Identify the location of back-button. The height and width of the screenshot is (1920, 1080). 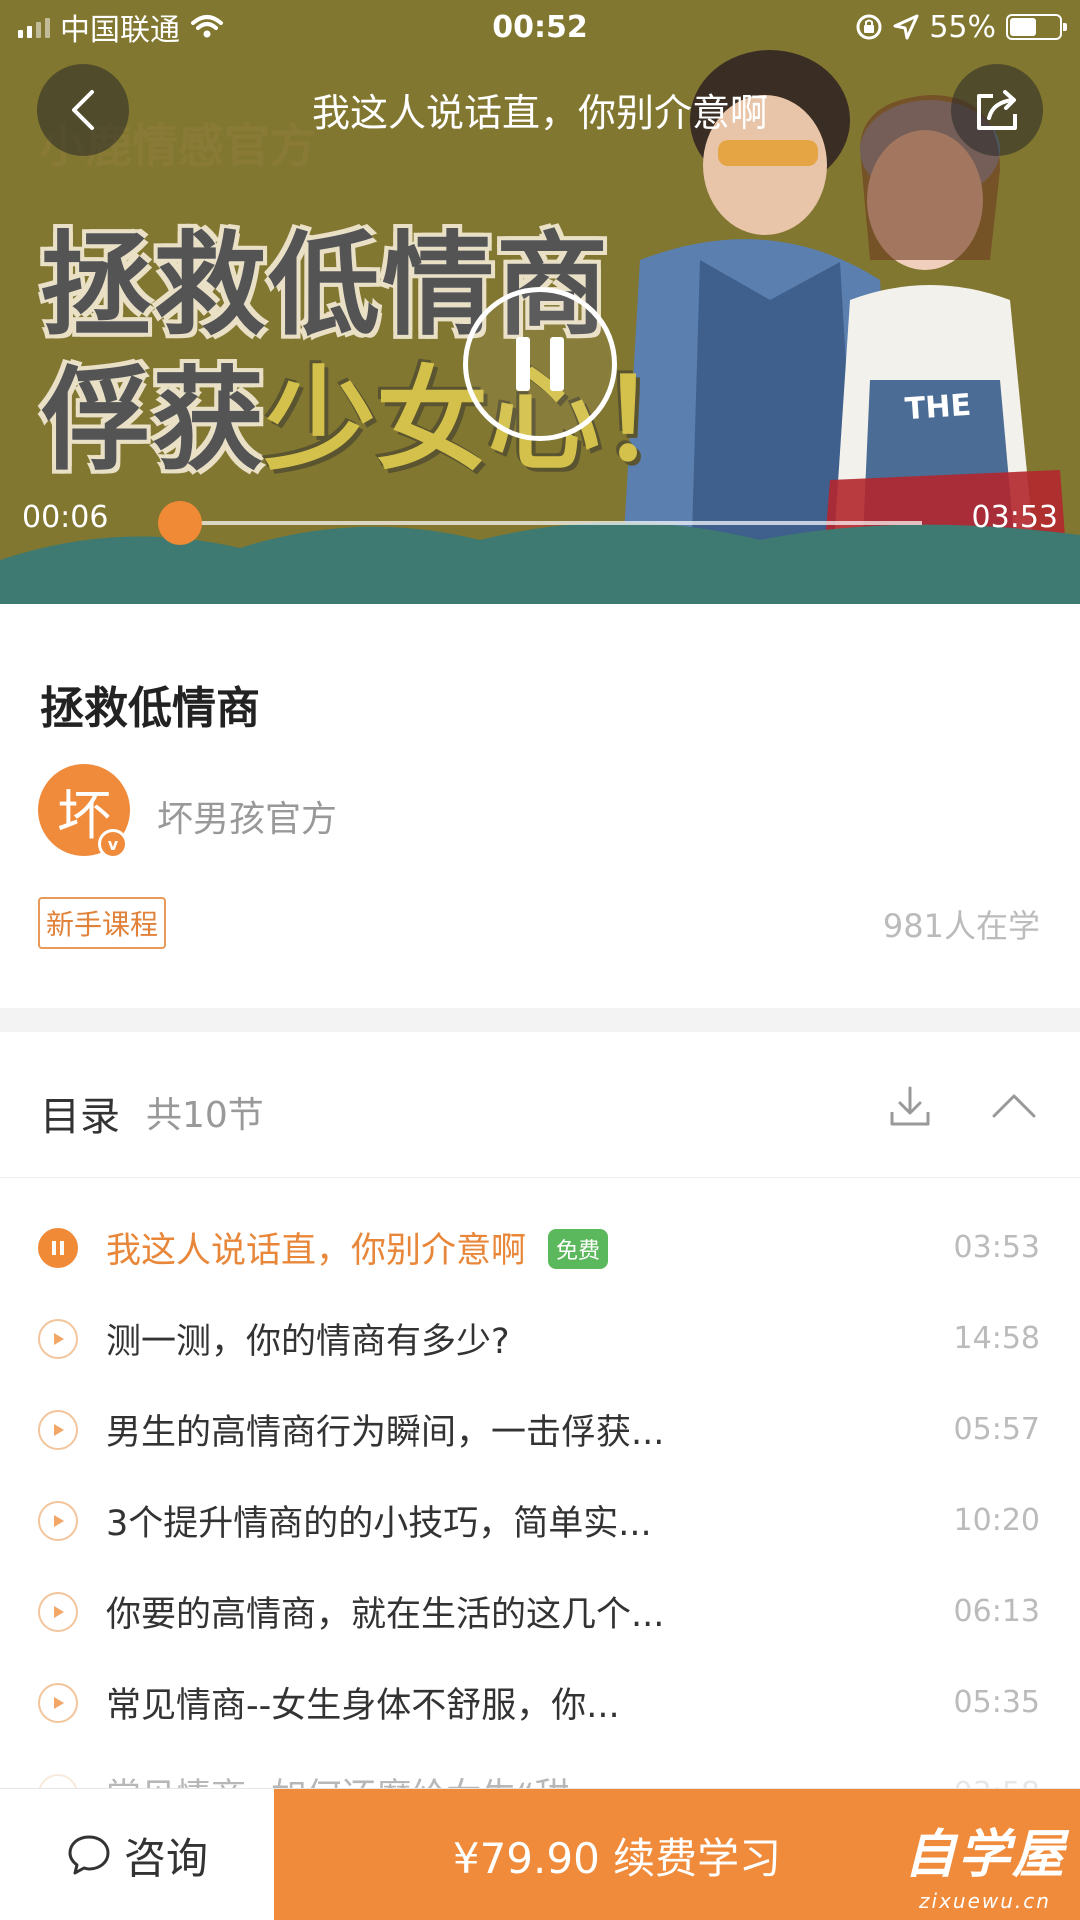
(83, 110).